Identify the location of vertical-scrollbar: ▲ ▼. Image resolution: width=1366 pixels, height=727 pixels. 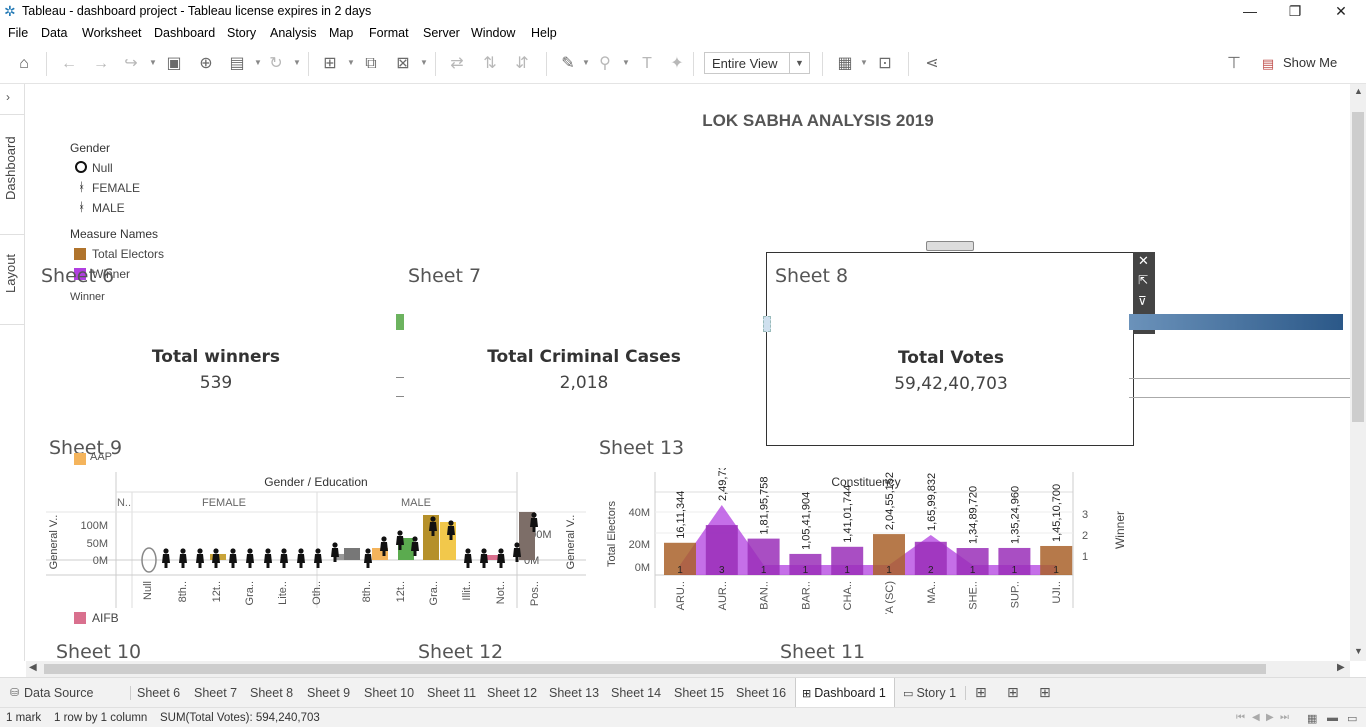
(1358, 372).